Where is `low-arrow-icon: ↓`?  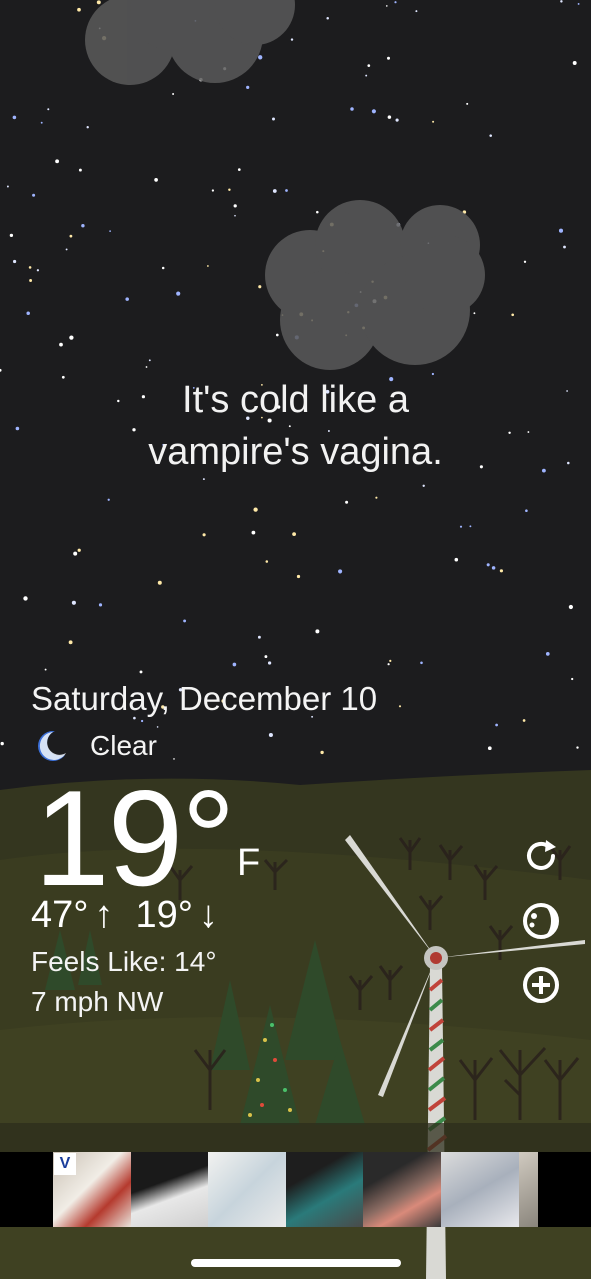 low-arrow-icon: ↓ is located at coordinates (208, 915).